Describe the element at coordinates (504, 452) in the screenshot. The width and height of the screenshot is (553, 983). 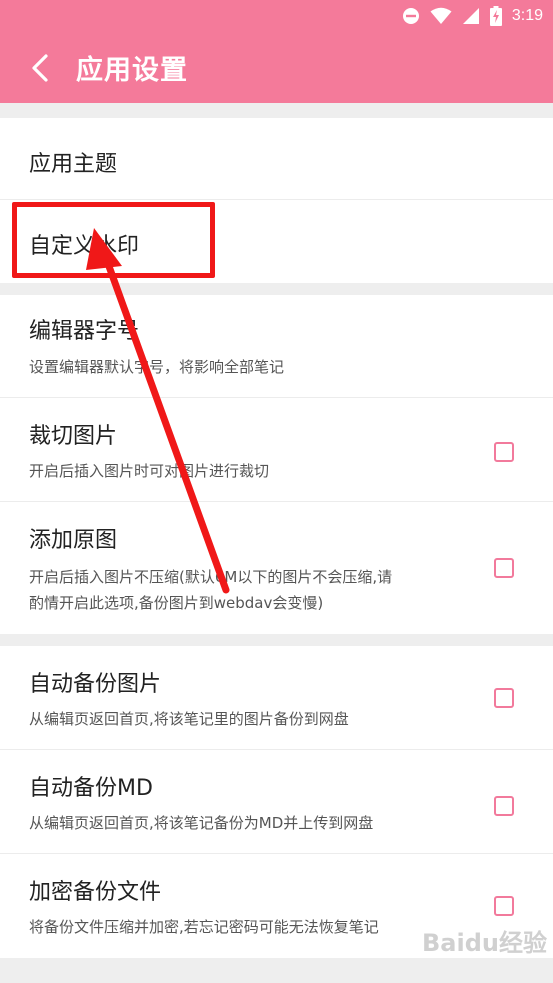
I see `crop-image-checkbox` at that location.